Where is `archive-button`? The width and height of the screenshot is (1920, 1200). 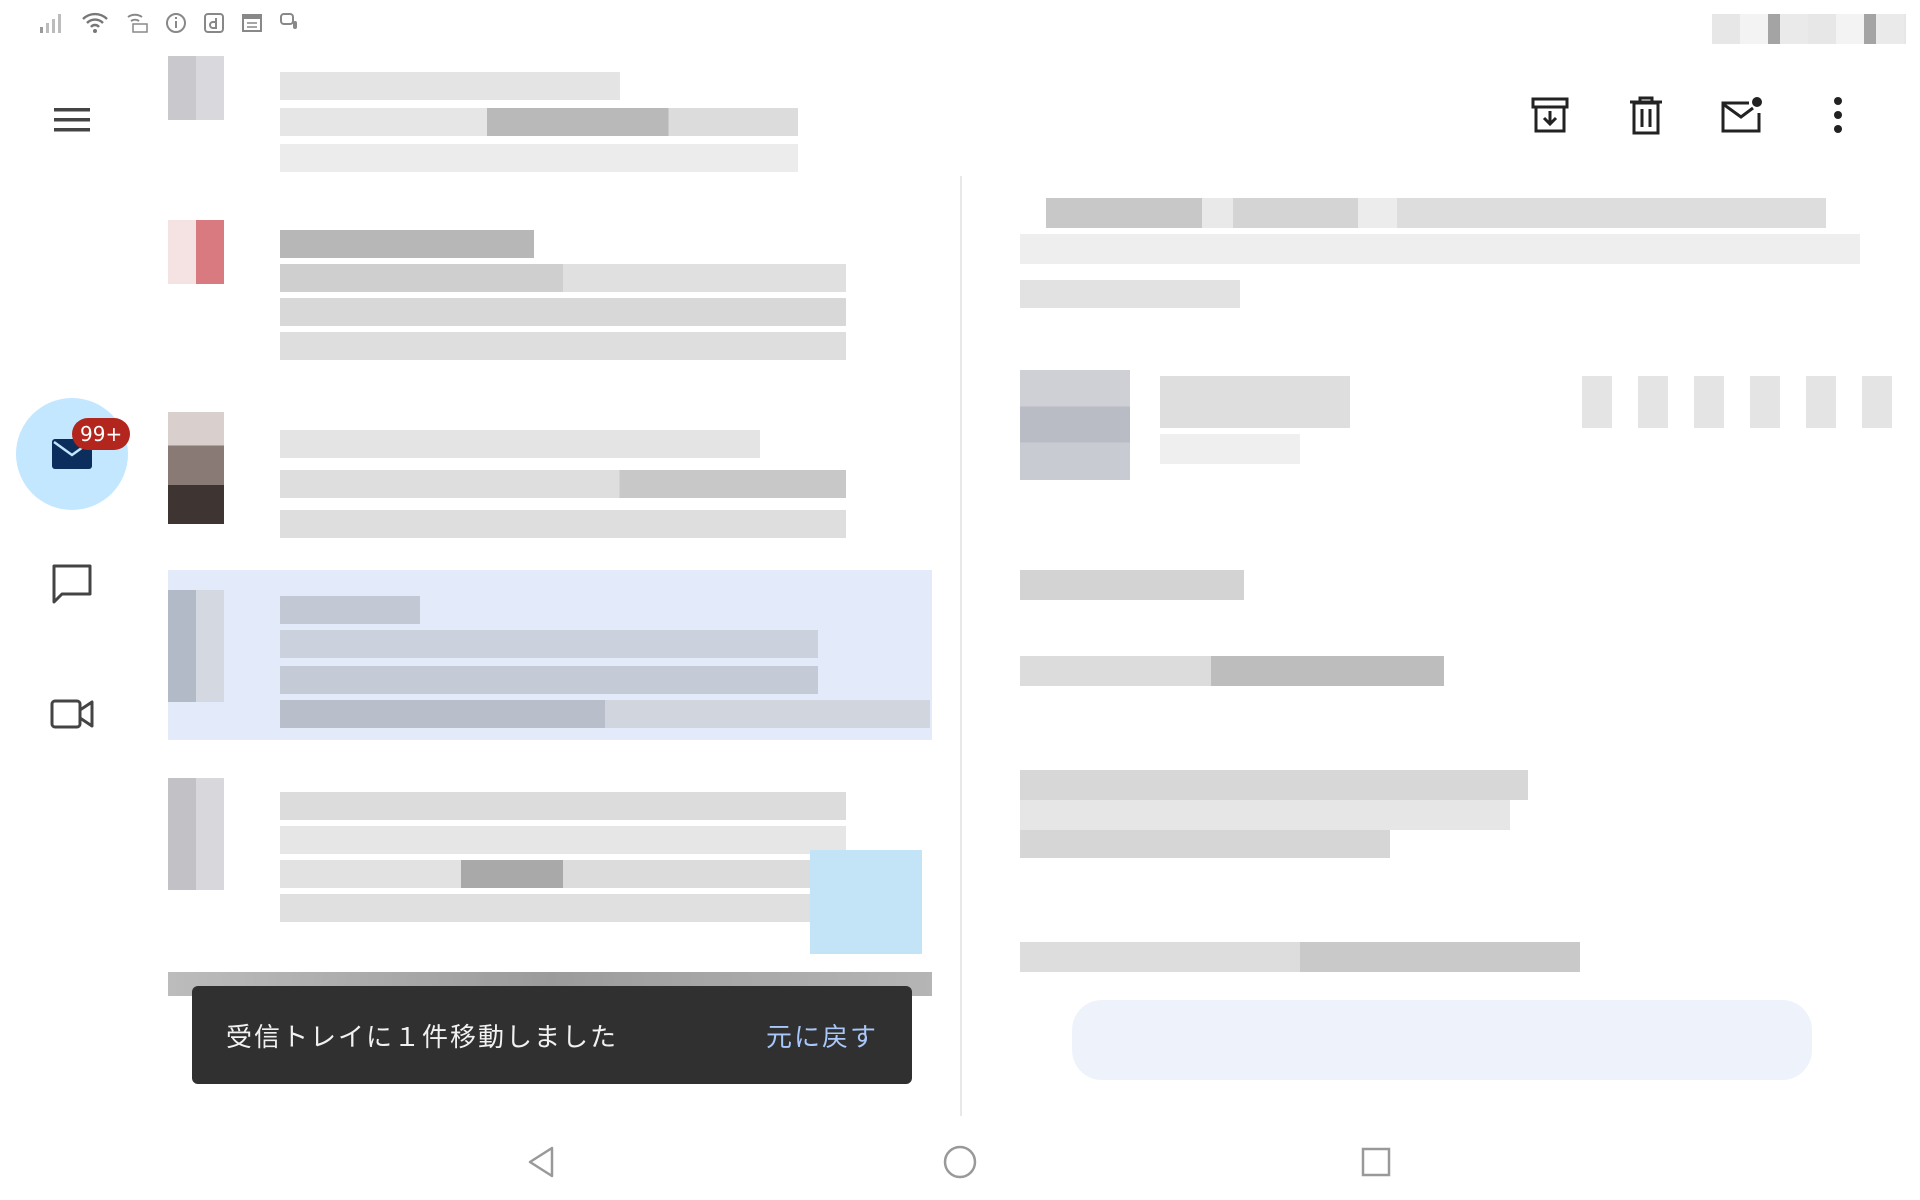
archive-button is located at coordinates (1550, 115).